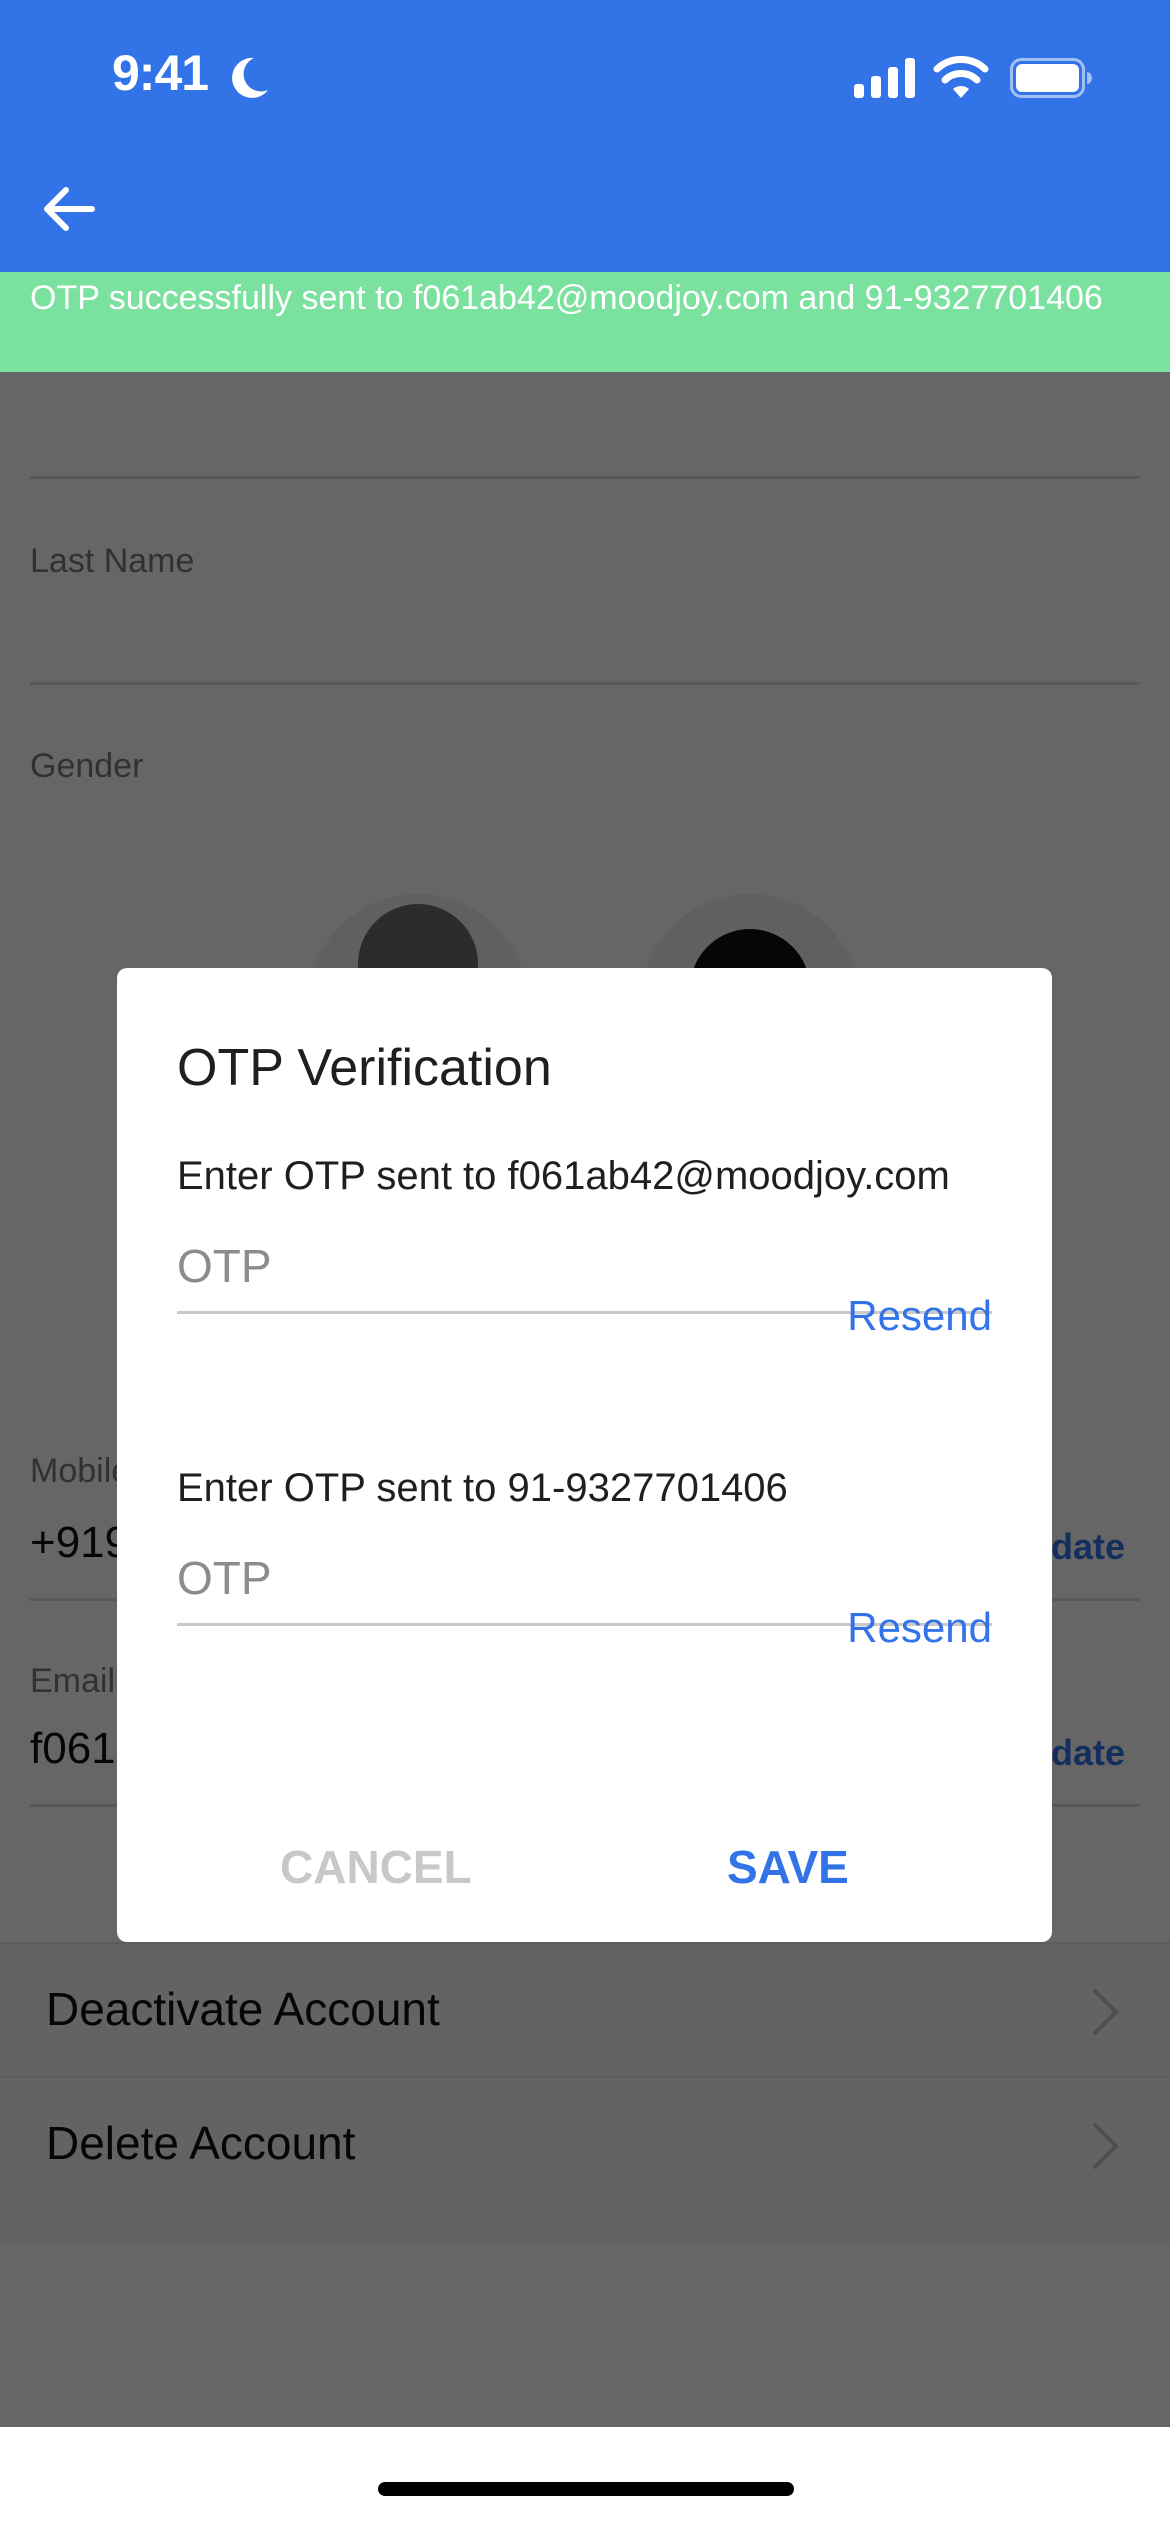  Describe the element at coordinates (884, 78) in the screenshot. I see `cellular-signal-icon` at that location.